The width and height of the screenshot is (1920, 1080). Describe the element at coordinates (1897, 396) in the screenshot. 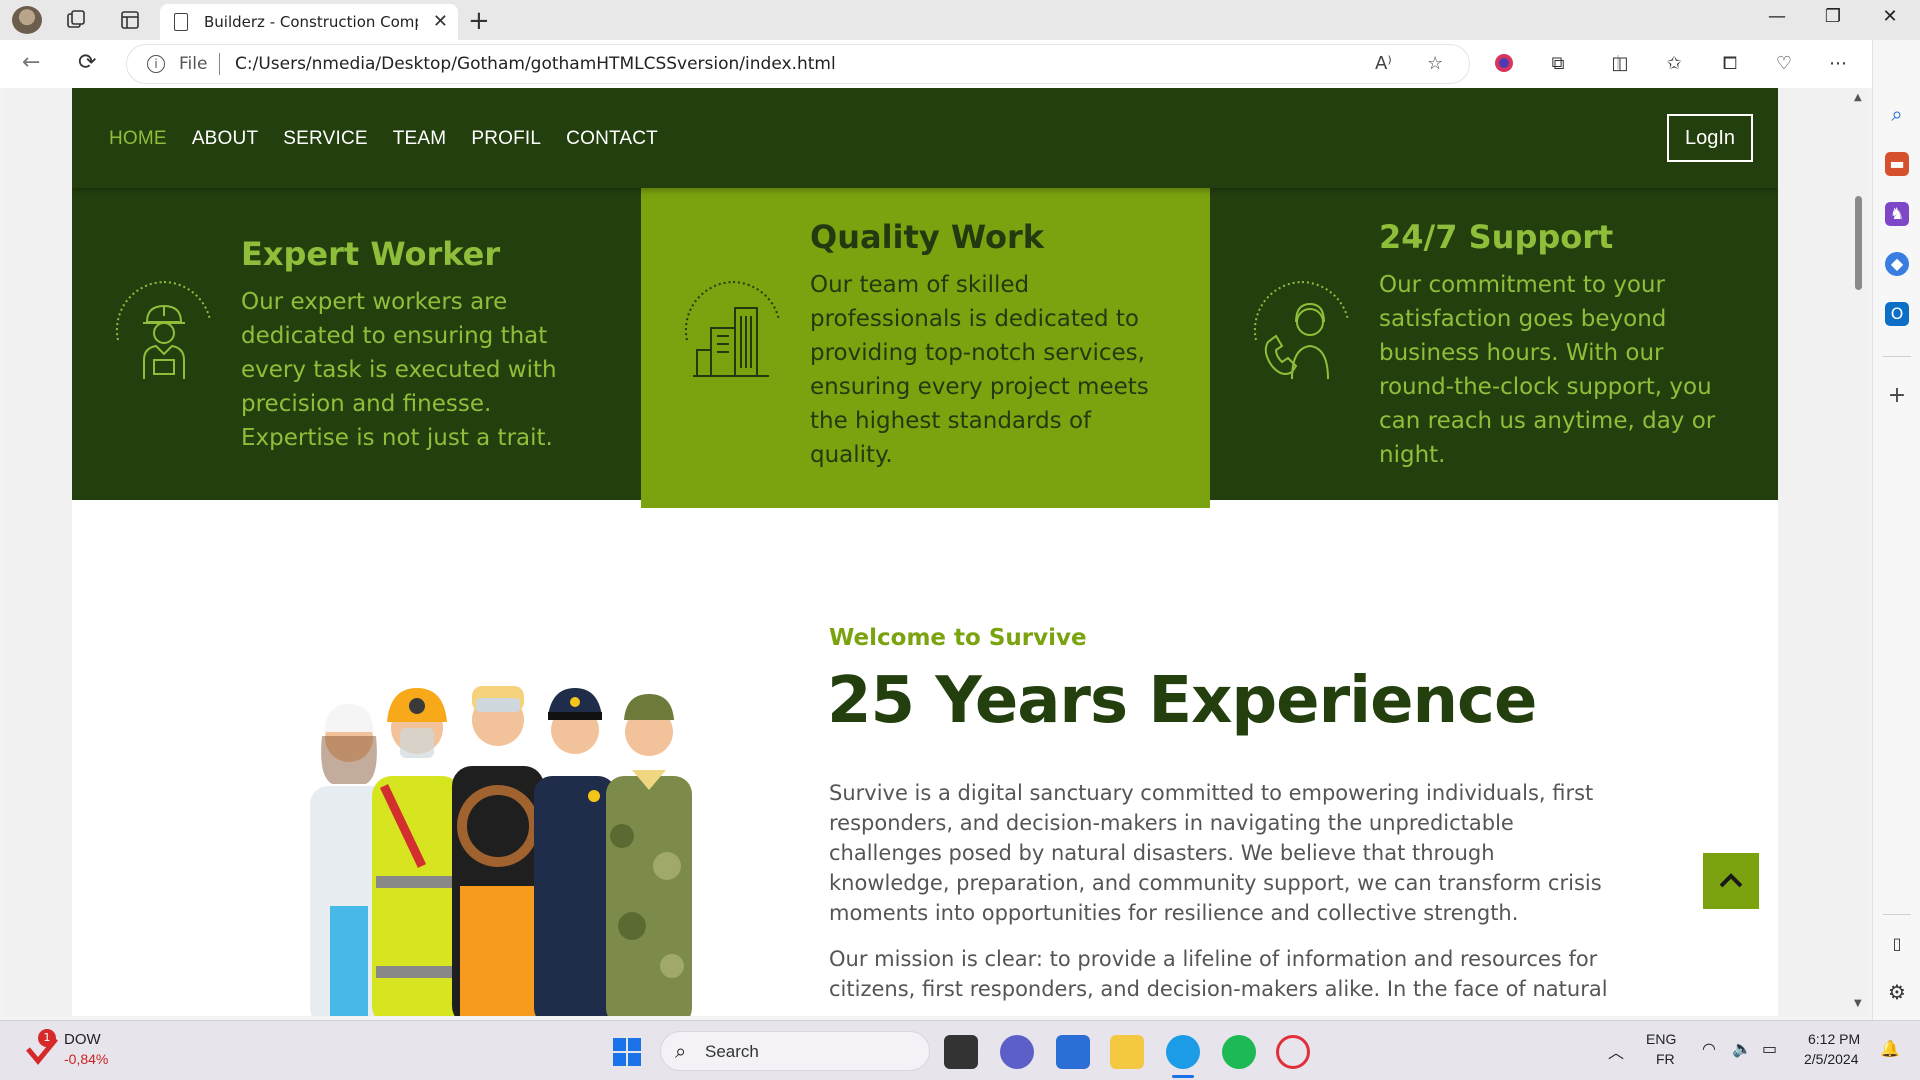

I see `add-icon: +` at that location.